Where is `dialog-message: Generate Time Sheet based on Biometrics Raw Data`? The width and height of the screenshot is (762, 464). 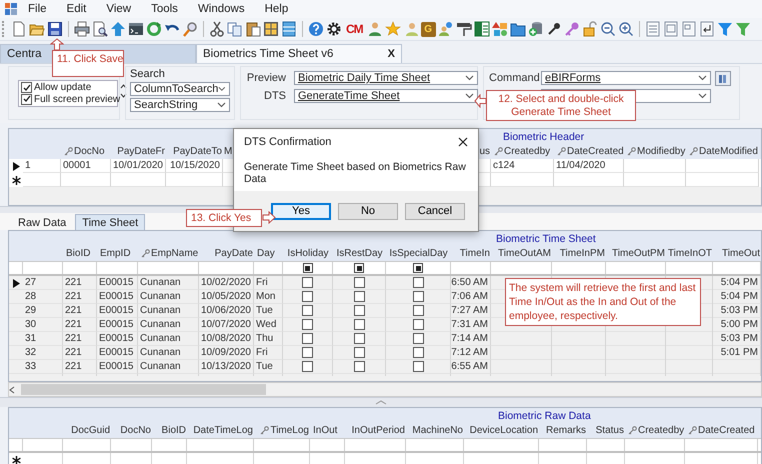 dialog-message: Generate Time Sheet based on Biometrics Raw Data is located at coordinates (355, 173).